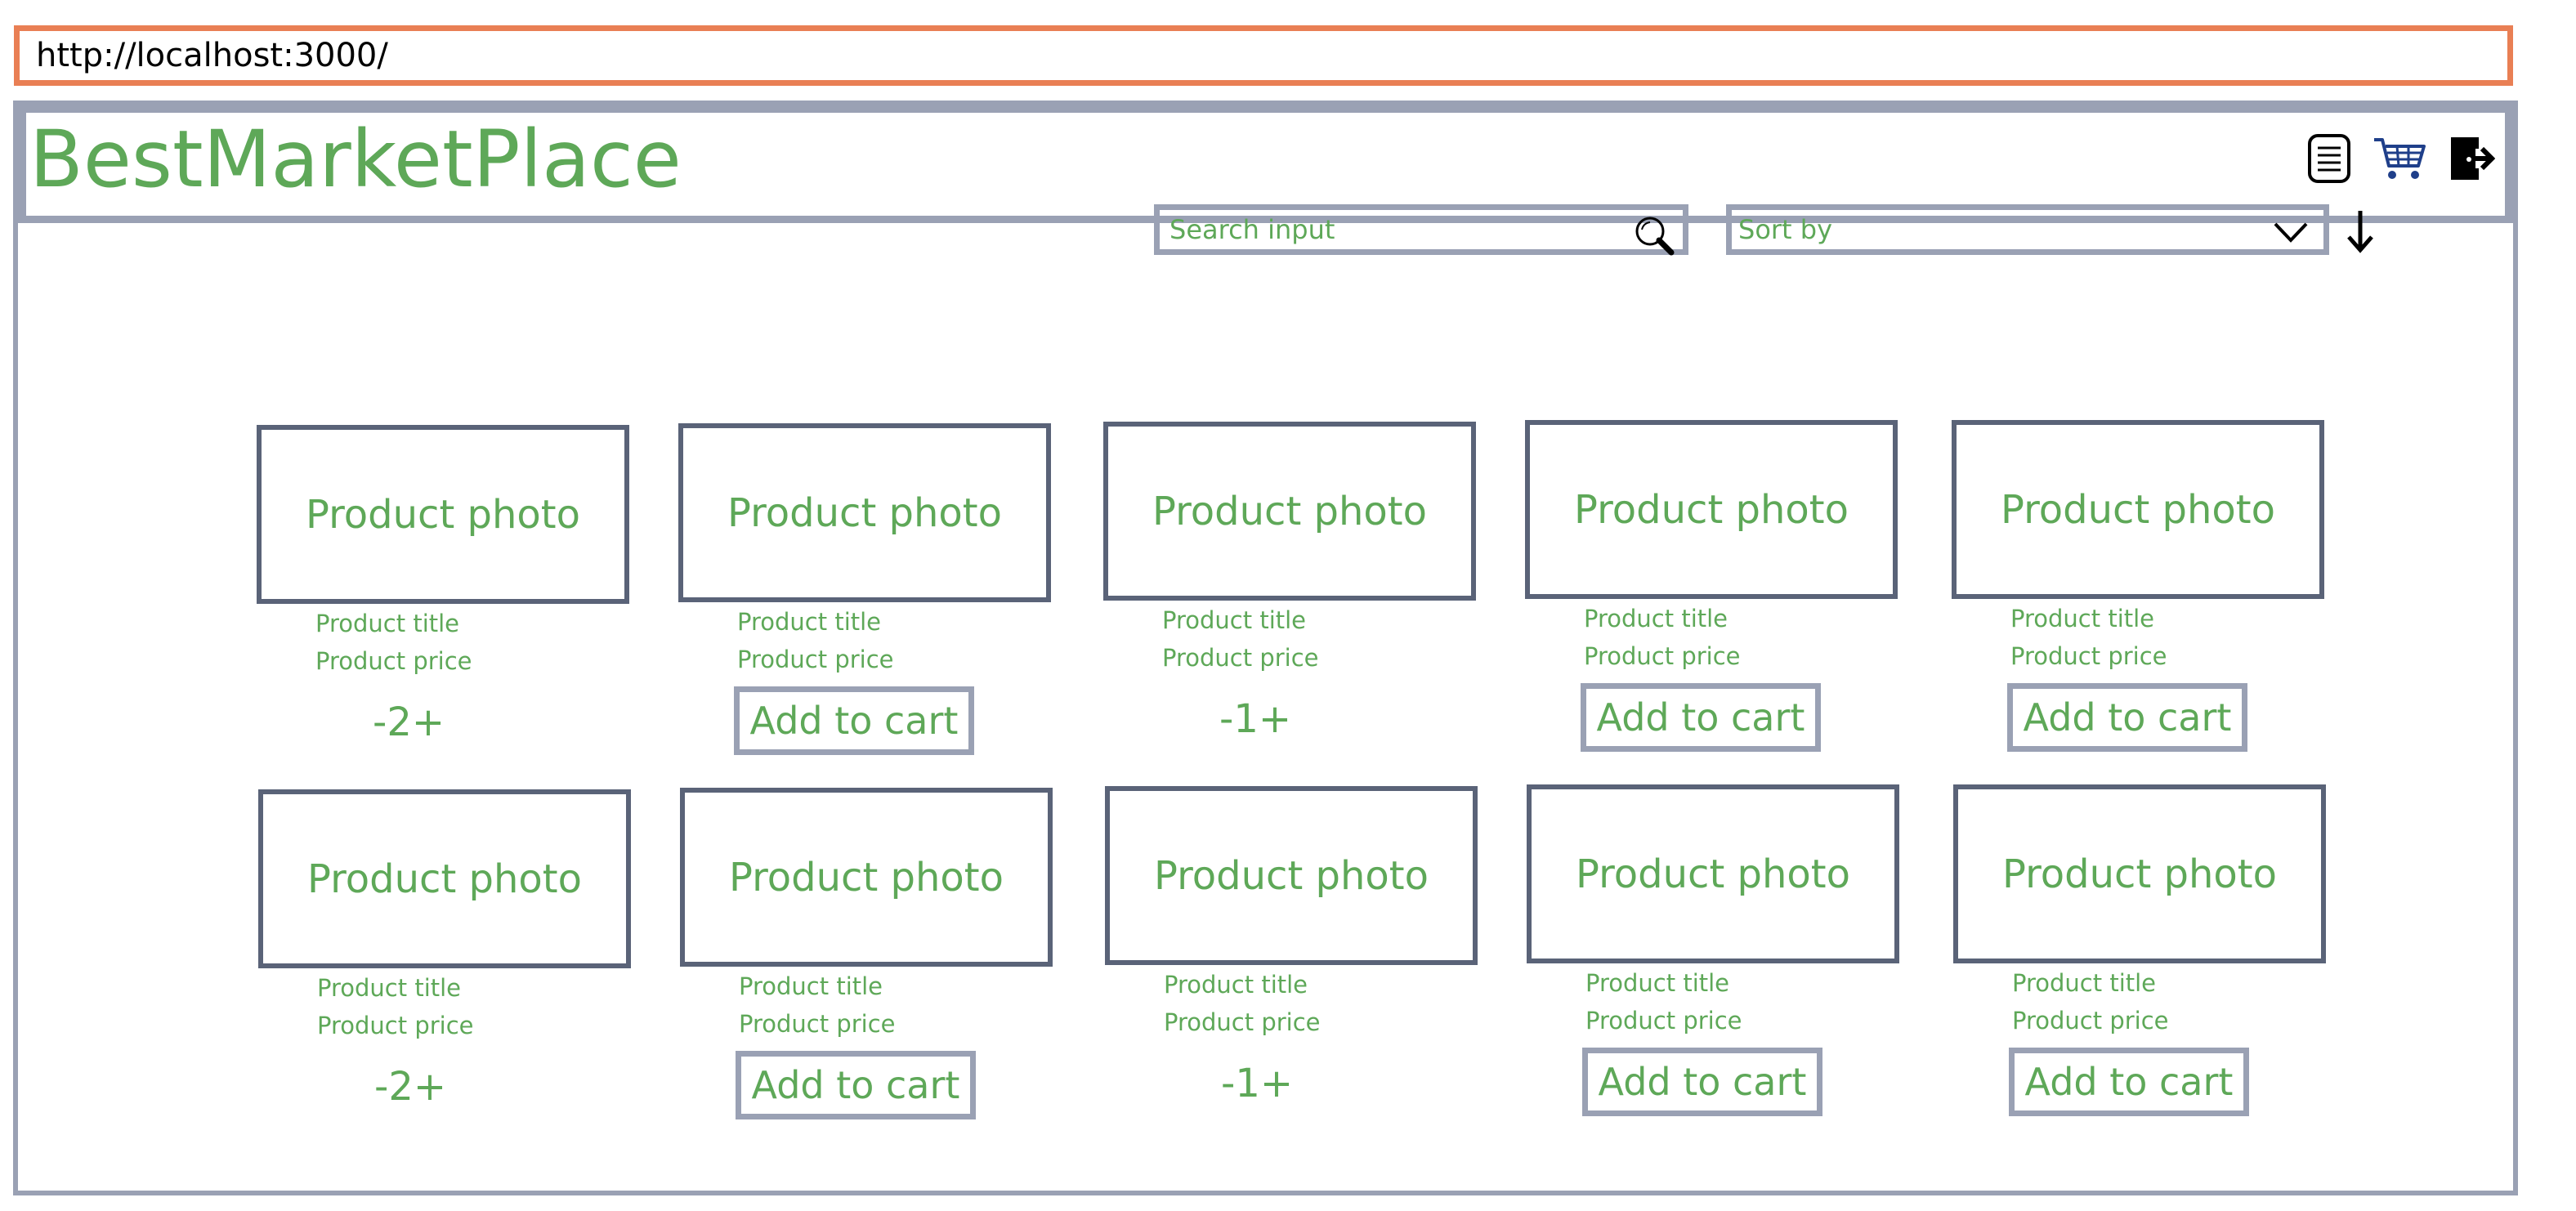 Image resolution: width=2576 pixels, height=1211 pixels. I want to click on cart-icon, so click(2399, 160).